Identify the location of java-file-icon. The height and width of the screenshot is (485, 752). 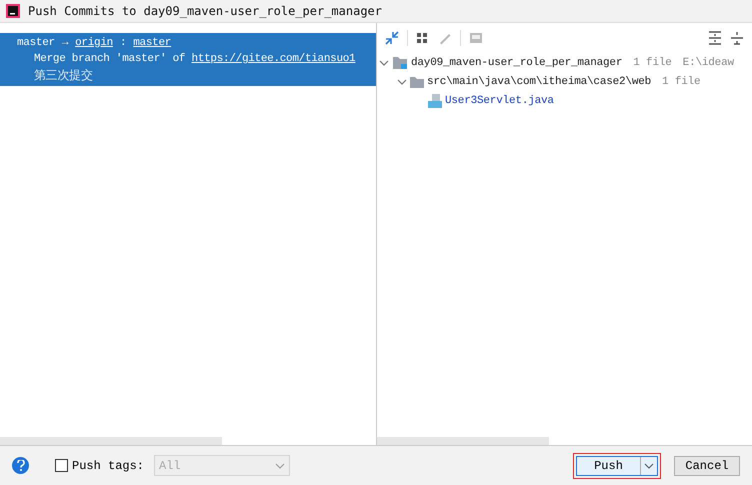
(435, 101).